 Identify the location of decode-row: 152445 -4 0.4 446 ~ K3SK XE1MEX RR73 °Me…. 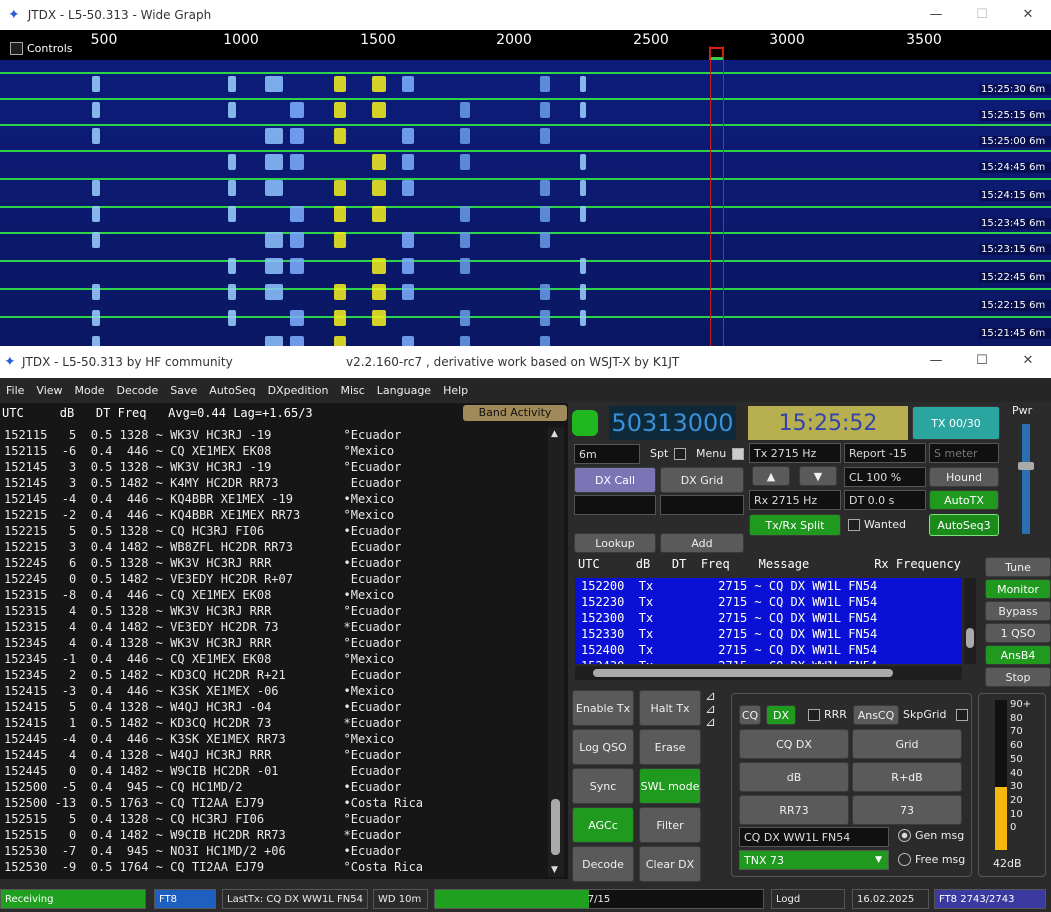
(274, 739).